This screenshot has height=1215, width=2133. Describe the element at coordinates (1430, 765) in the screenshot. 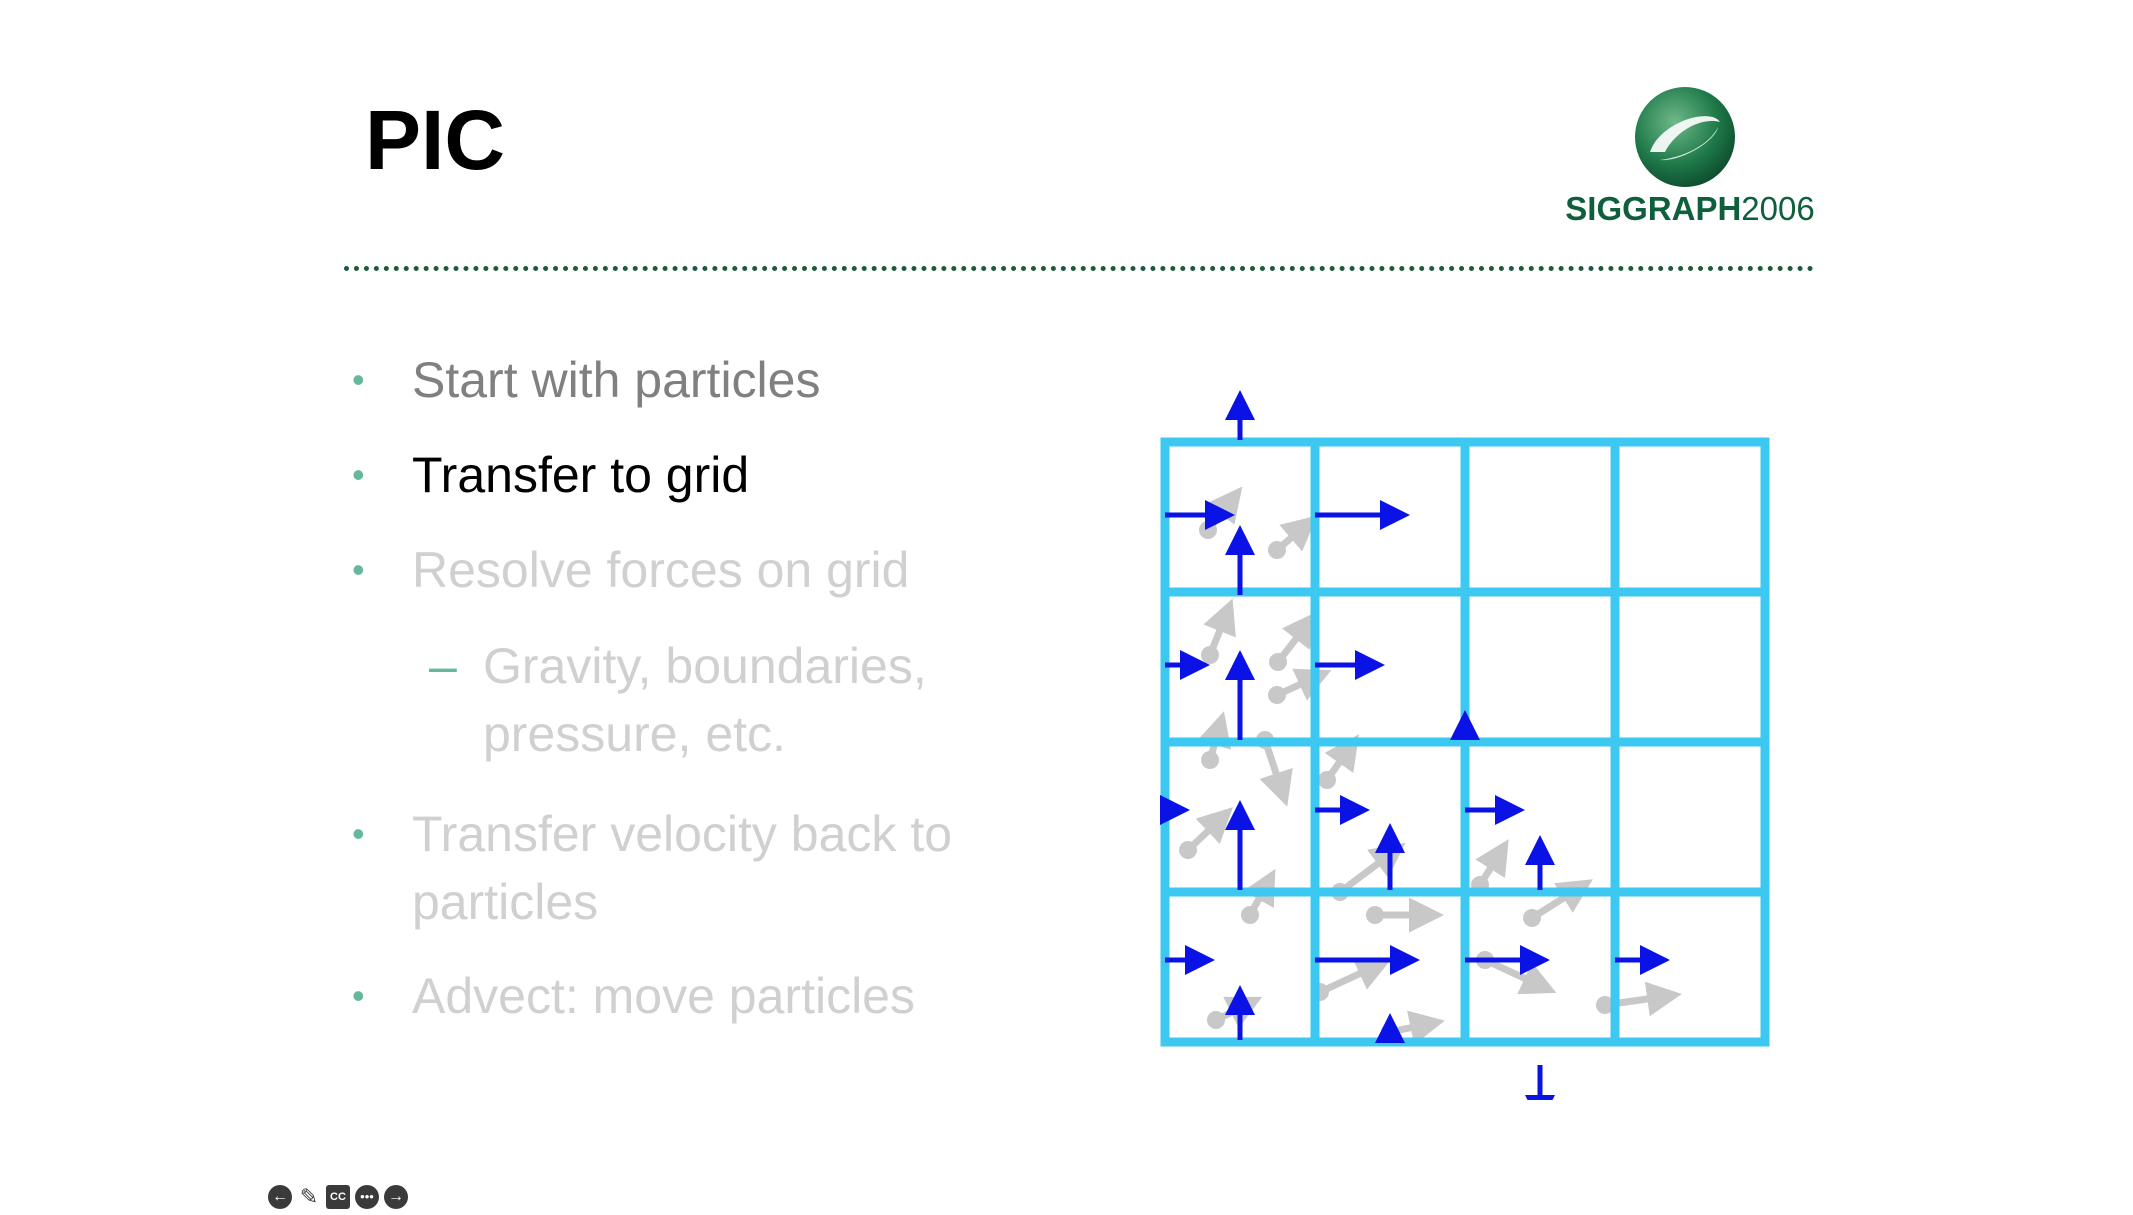

I see `particle-velocities` at that location.